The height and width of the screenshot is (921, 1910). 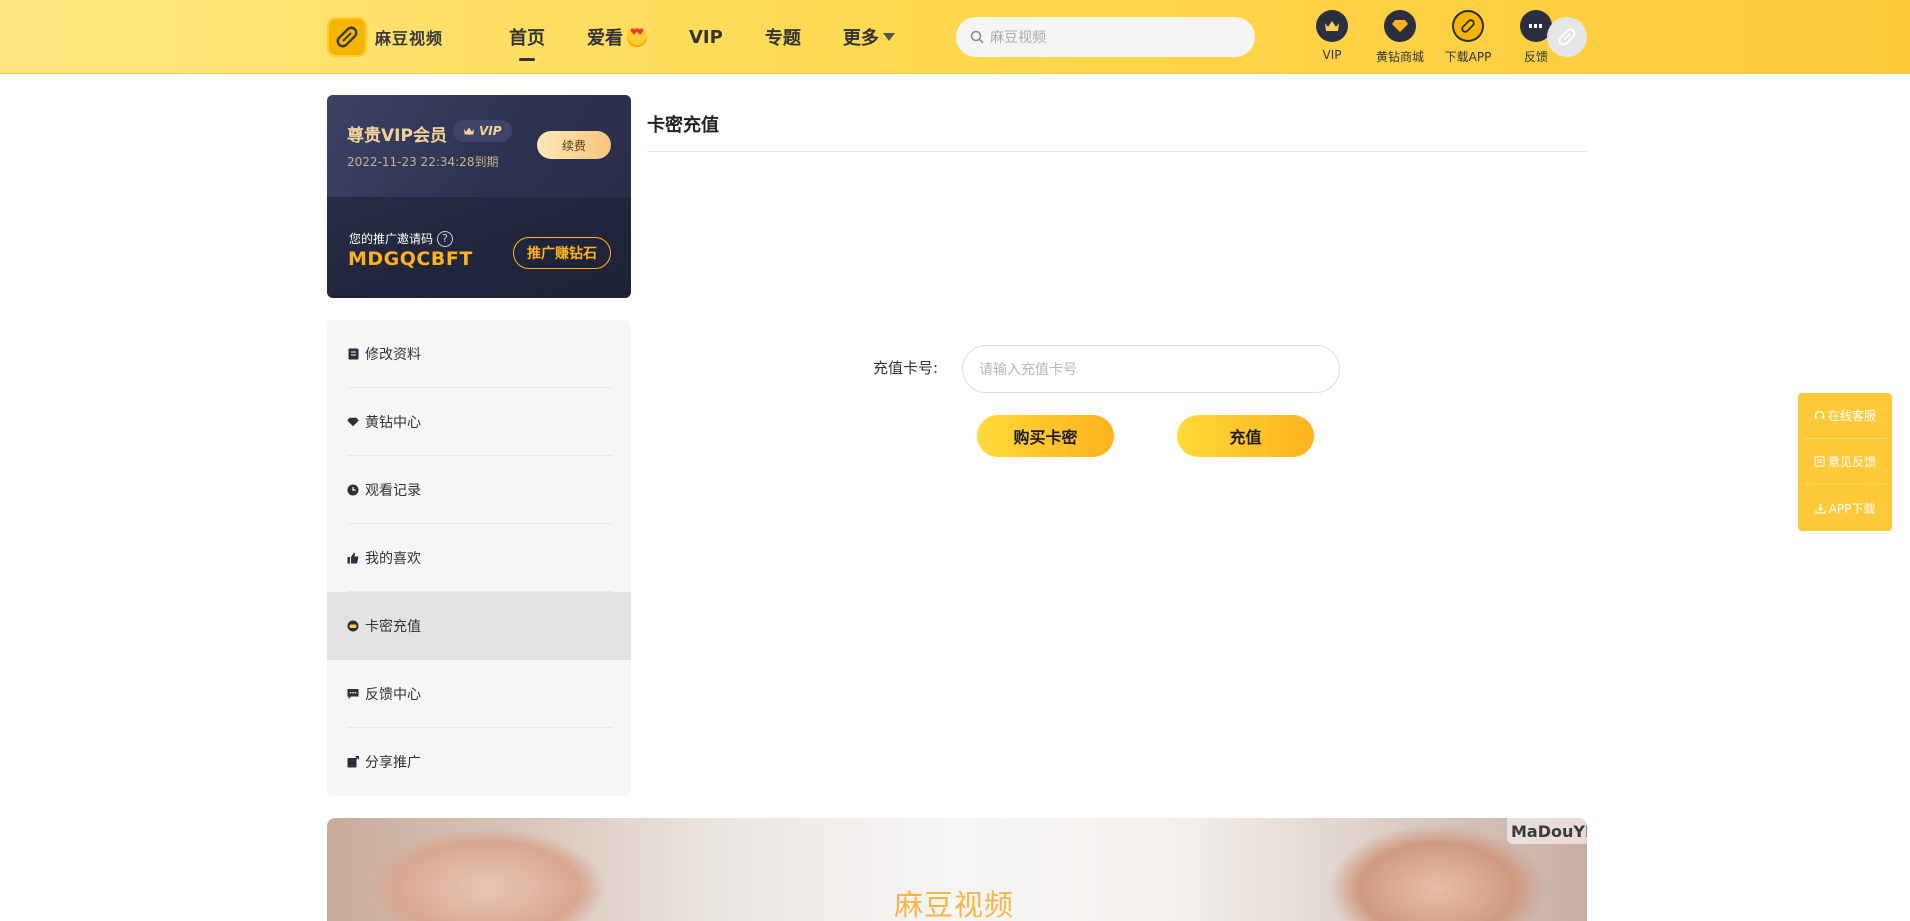 What do you see at coordinates (393, 559) in the screenshot?
I see `menu-item-label: 我的喜欢` at bounding box center [393, 559].